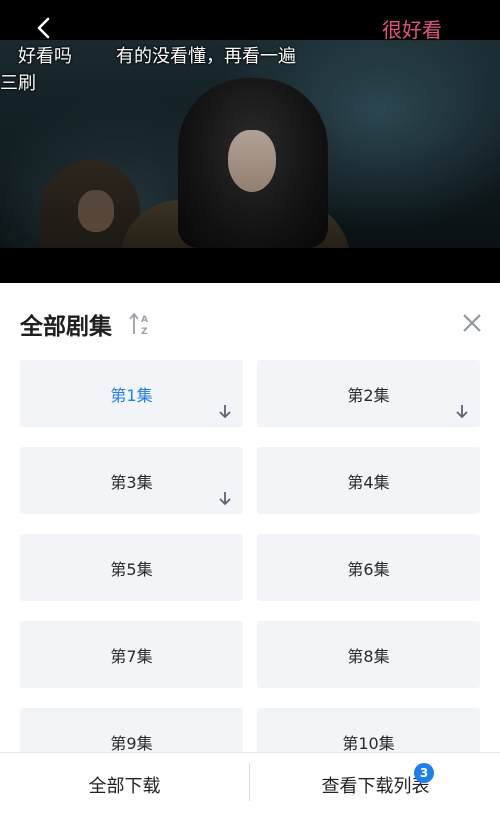 The height and width of the screenshot is (815, 500). Describe the element at coordinates (144, 332) in the screenshot. I see `svg-text: Z` at that location.